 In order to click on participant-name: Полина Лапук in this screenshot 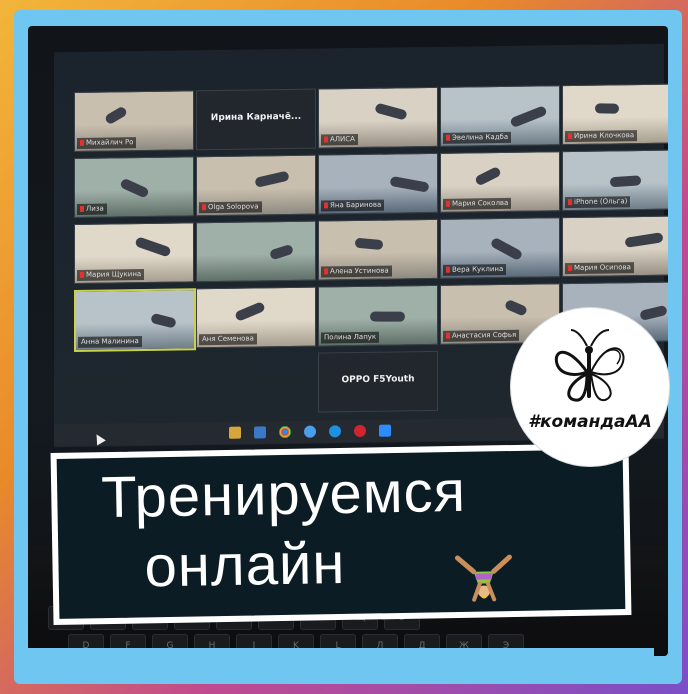, I will do `click(350, 337)`.